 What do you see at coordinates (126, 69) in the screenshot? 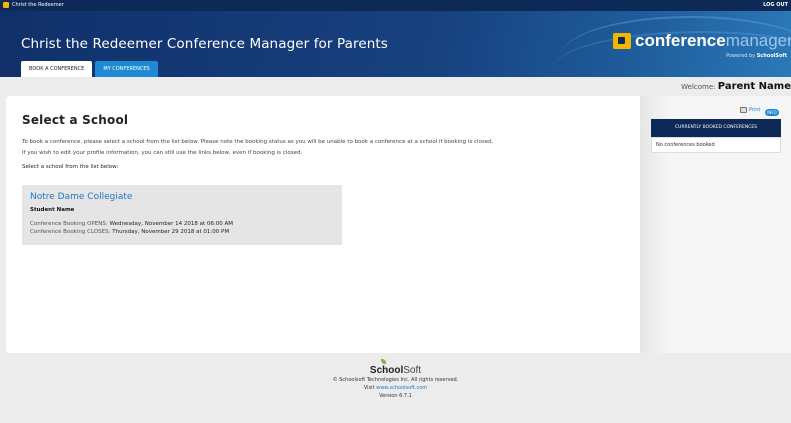
I see `tab-my-conferences: MY CONFERENCES` at bounding box center [126, 69].